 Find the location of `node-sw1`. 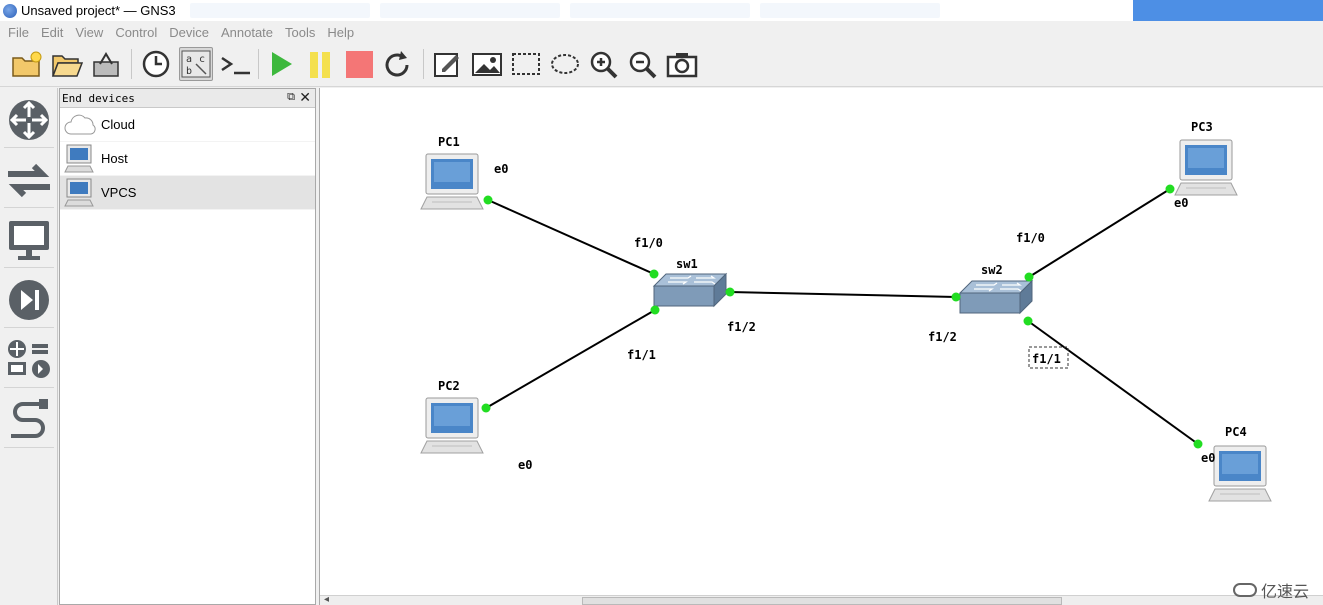

node-sw1 is located at coordinates (690, 290).